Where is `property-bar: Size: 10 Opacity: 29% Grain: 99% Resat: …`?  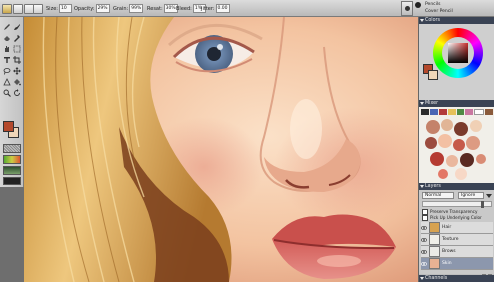
property-bar: Size: 10 Opacity: 29% Grain: 99% Resat: … is located at coordinates (247, 8).